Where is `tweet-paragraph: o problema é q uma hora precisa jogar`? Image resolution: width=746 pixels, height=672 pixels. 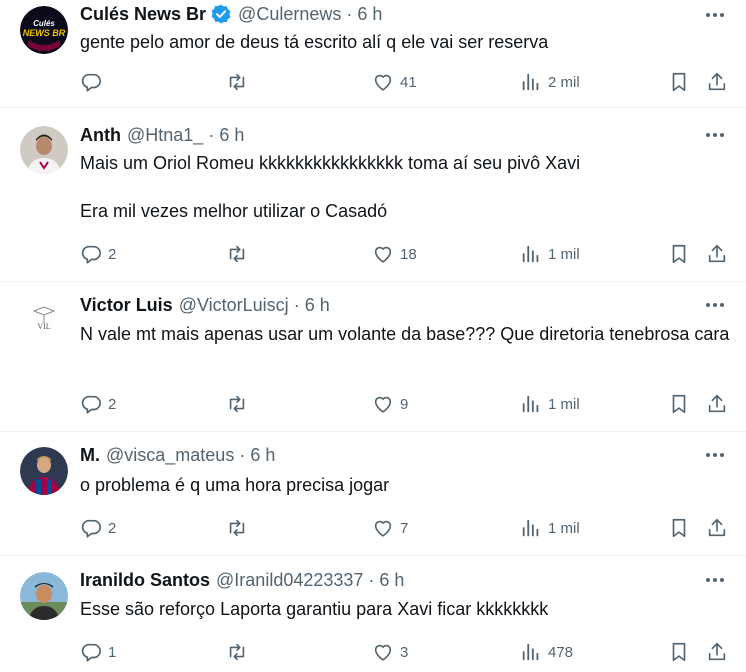
tweet-paragraph: o problema é q uma hora precisa jogar is located at coordinates (235, 485).